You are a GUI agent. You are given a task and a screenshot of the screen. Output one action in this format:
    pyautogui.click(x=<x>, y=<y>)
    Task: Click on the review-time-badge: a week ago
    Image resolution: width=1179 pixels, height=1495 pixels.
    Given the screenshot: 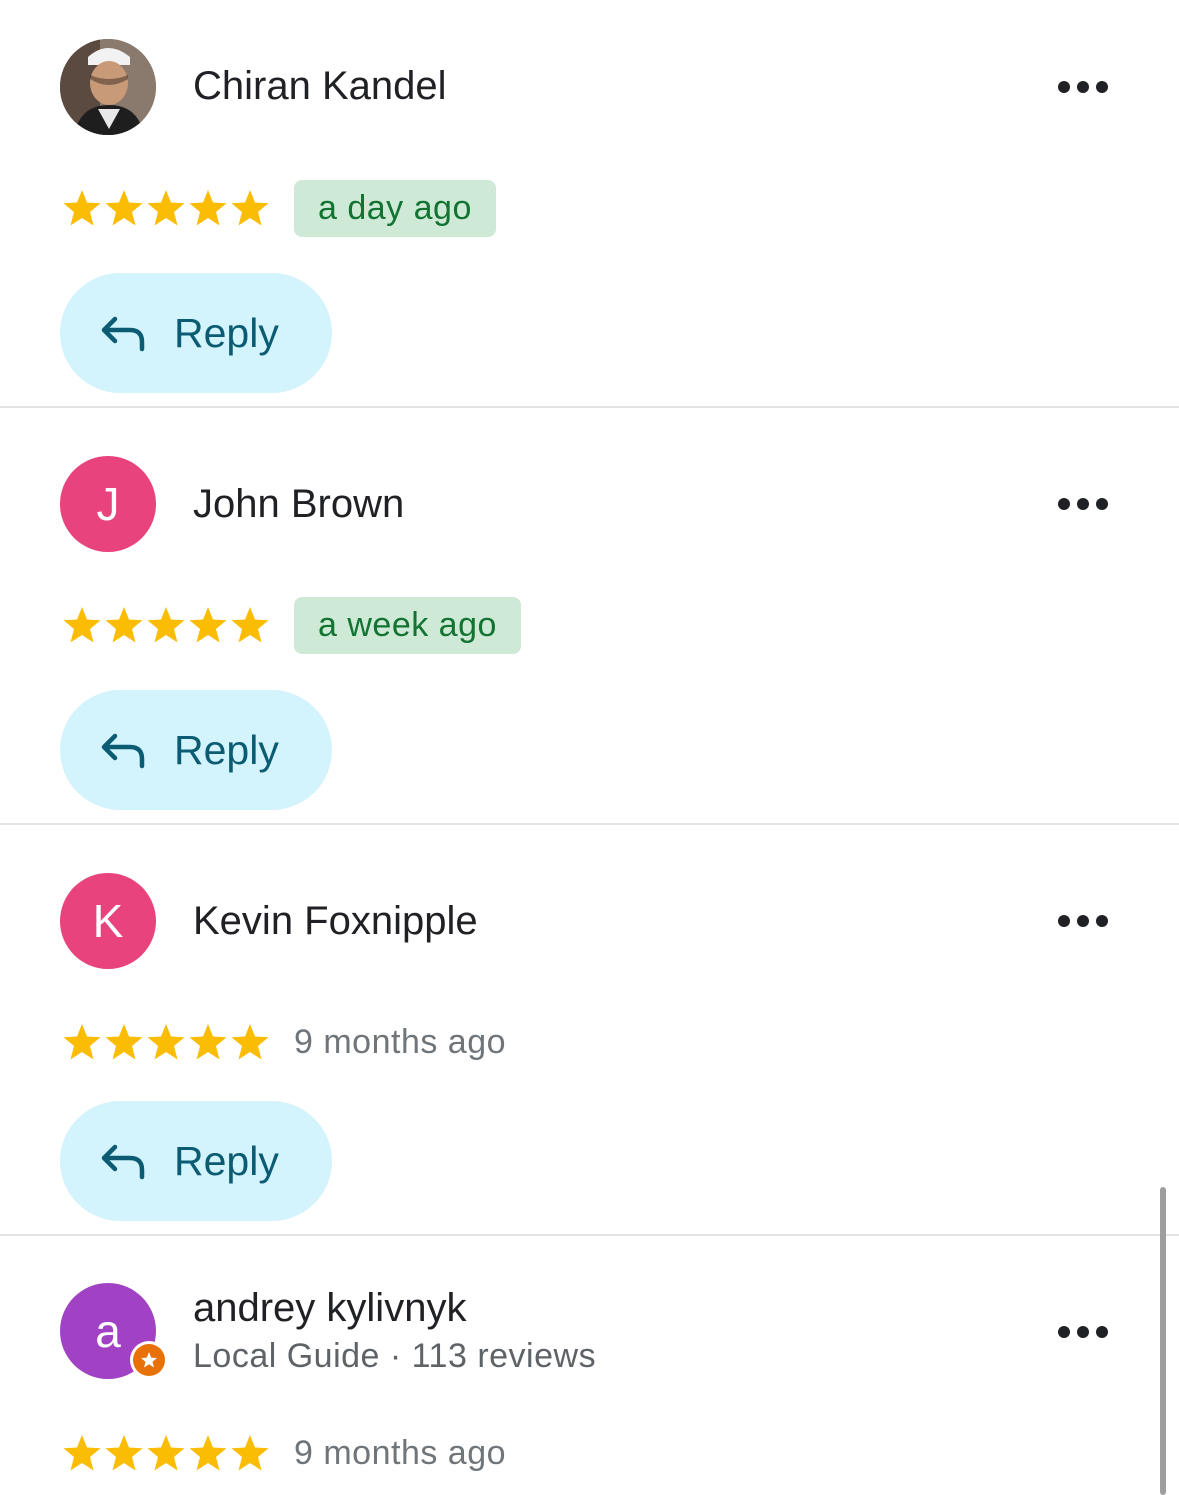 What is the action you would take?
    pyautogui.click(x=407, y=625)
    